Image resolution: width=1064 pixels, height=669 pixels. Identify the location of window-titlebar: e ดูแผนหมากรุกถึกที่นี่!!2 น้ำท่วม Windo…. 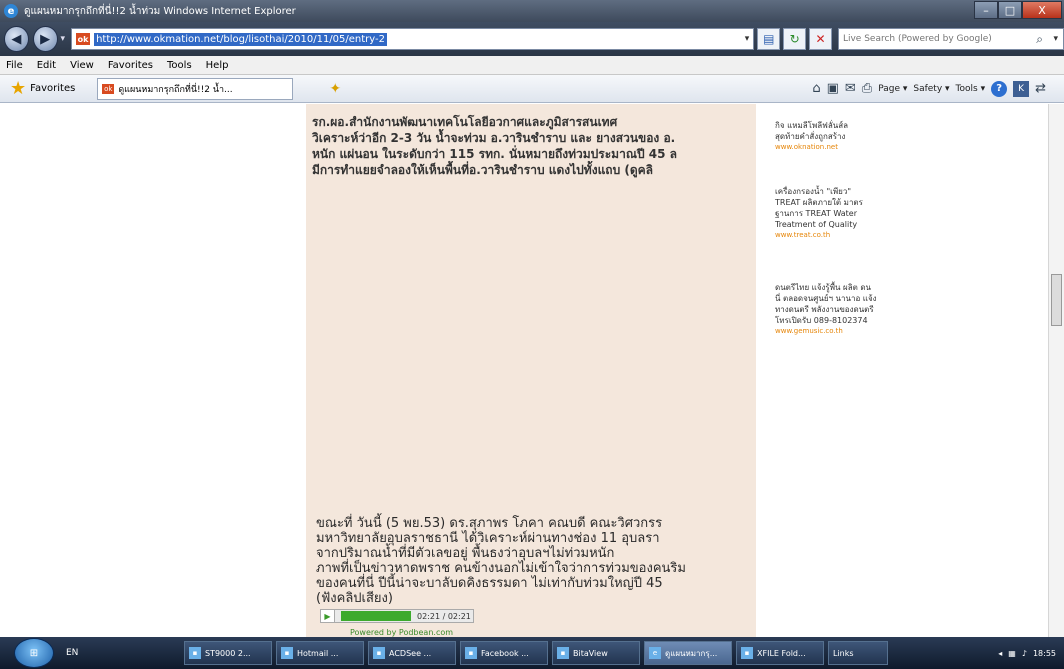
(532, 11).